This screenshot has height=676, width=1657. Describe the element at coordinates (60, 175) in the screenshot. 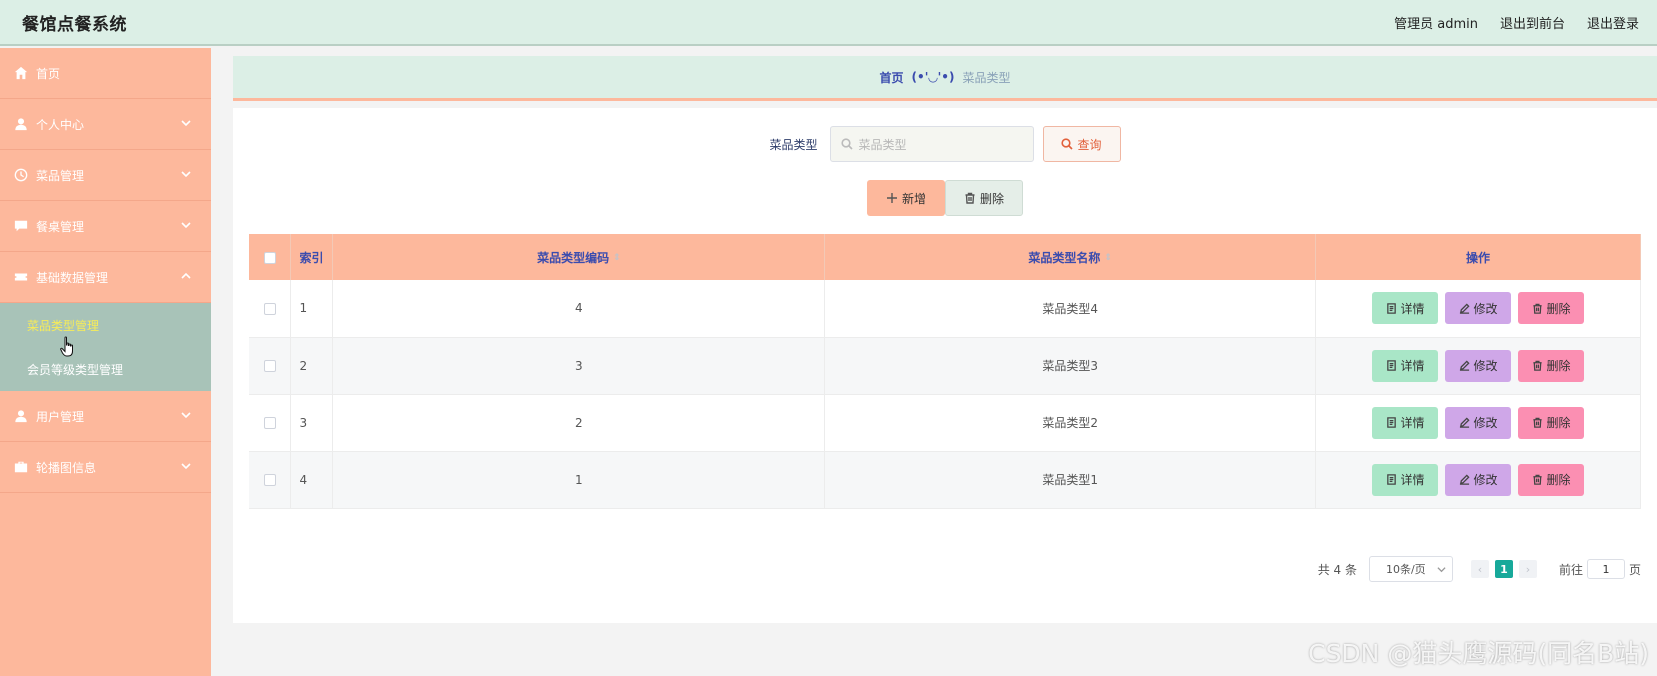

I see `sidebar-item-label: 菜品管理` at that location.